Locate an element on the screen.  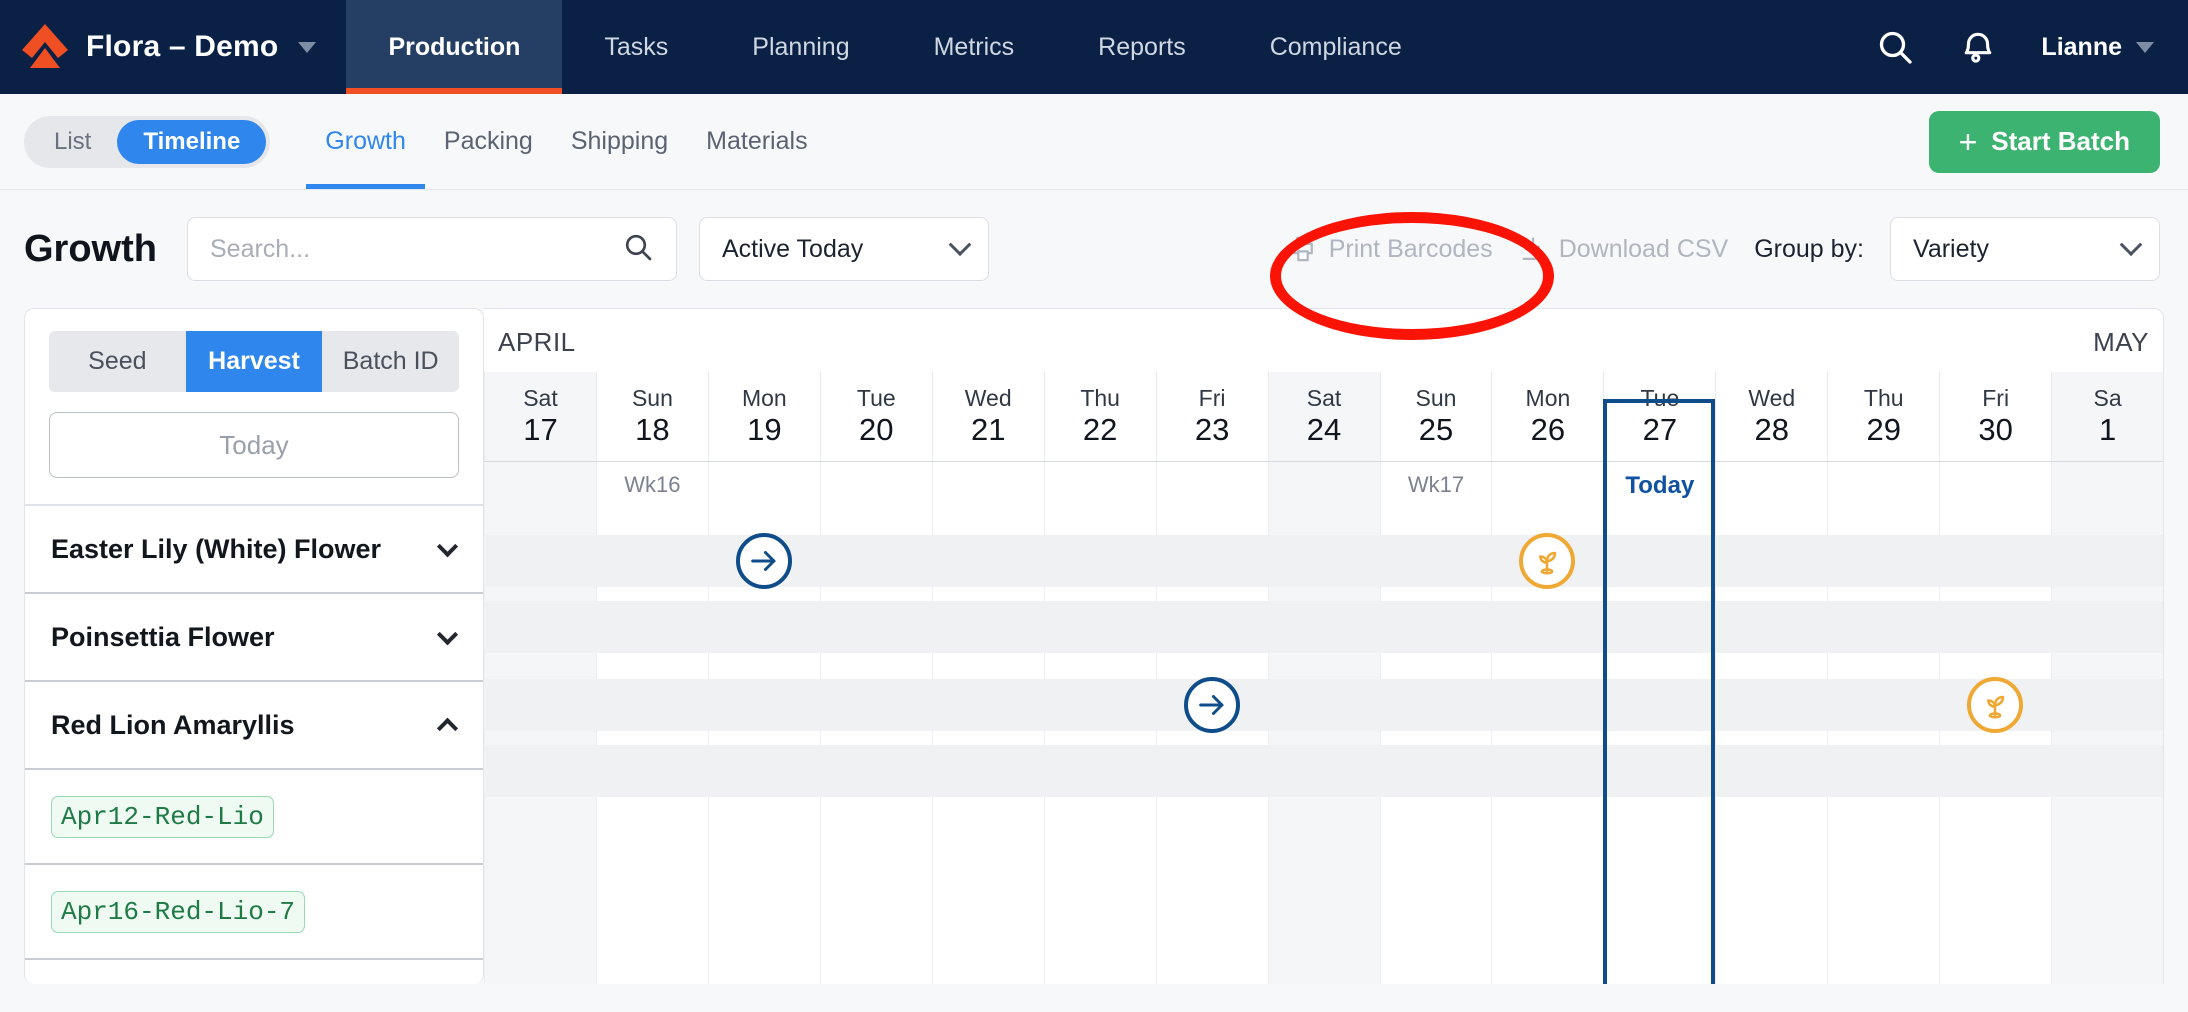
section-tab-materials: Materials is located at coordinates (756, 141).